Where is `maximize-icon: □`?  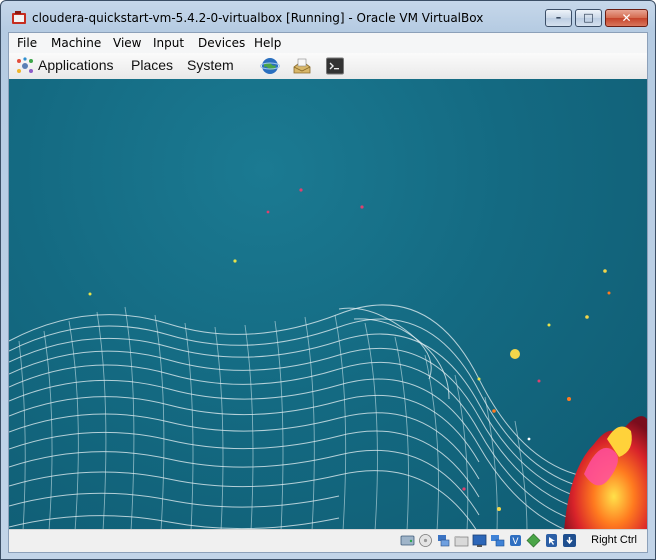
maximize-icon: □ is located at coordinates (588, 17).